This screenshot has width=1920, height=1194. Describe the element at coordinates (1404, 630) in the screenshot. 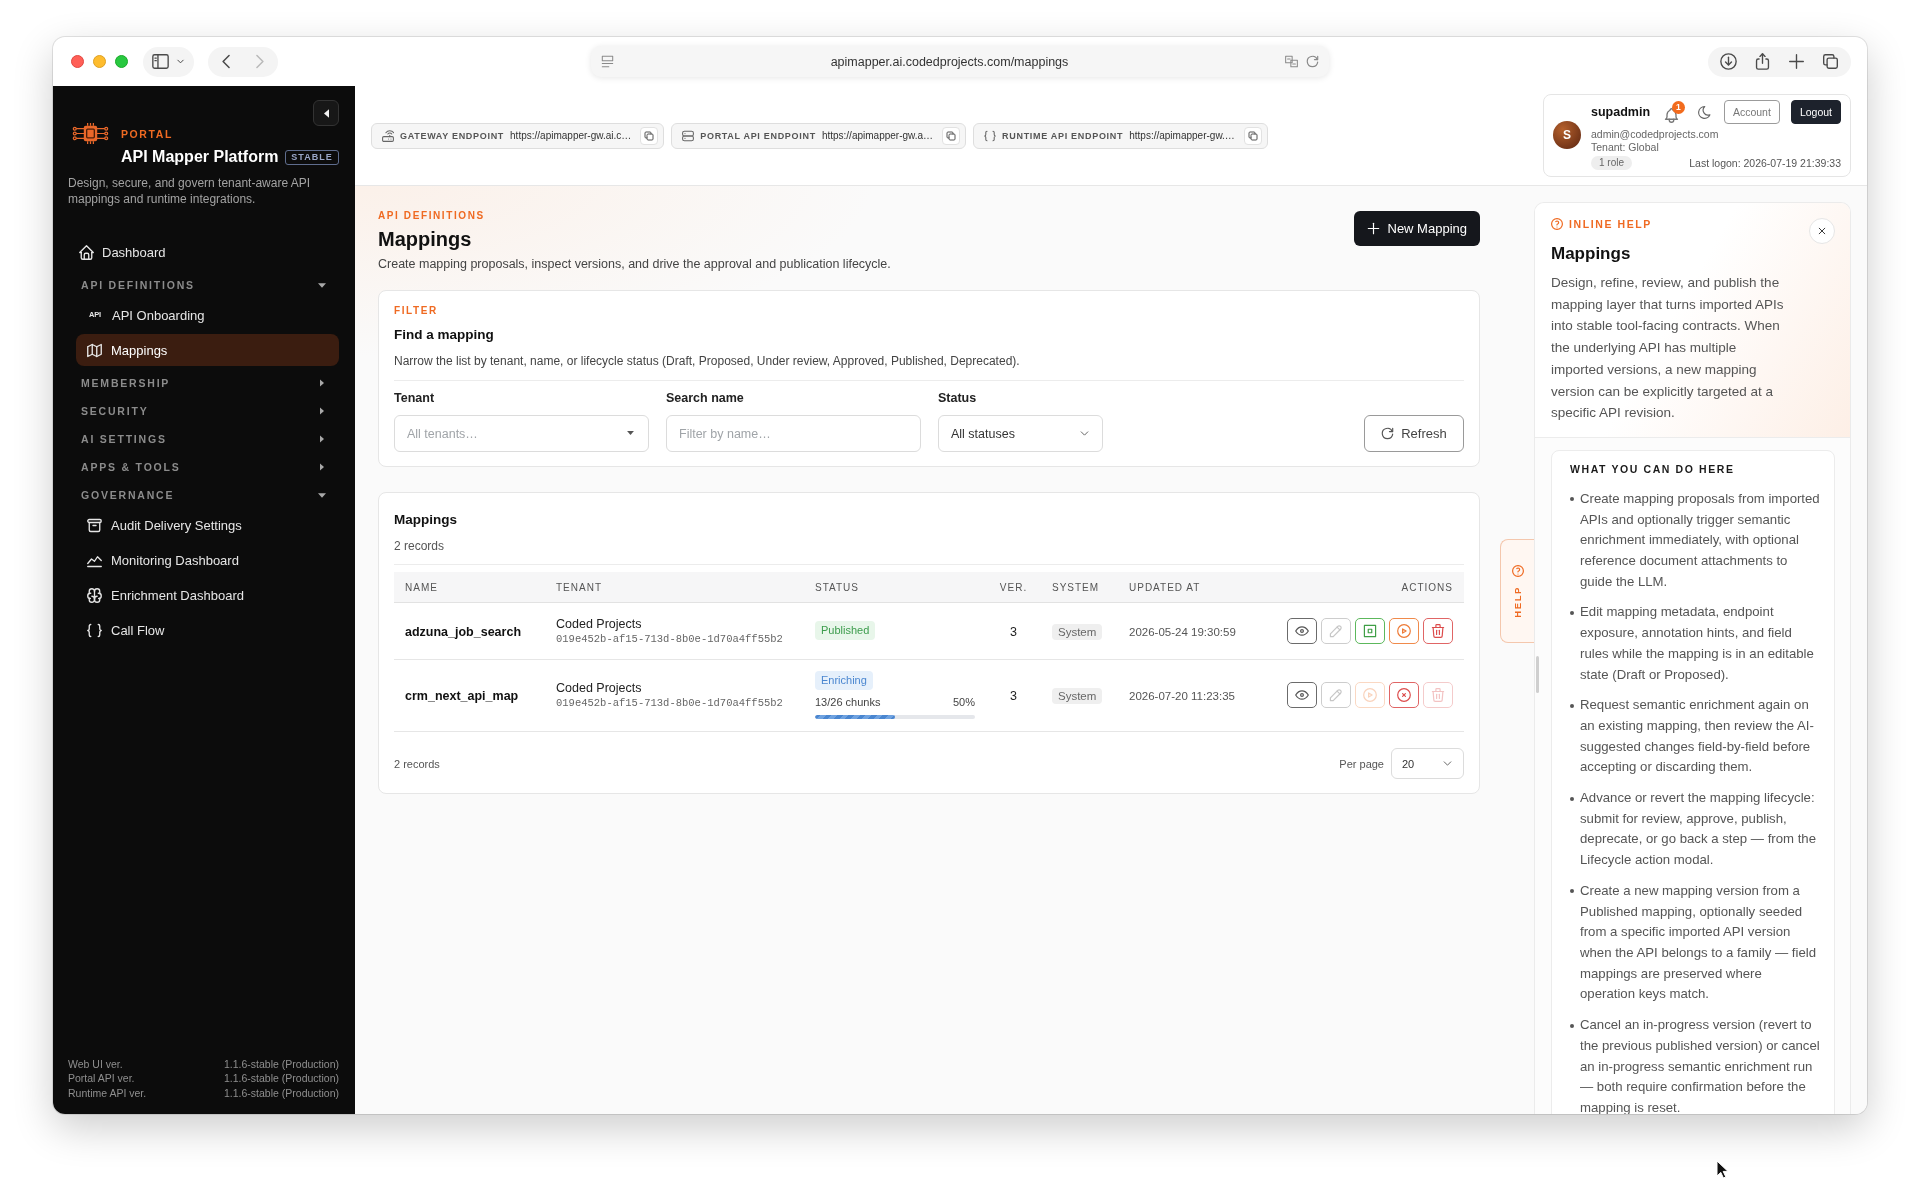

I see `play-button` at that location.